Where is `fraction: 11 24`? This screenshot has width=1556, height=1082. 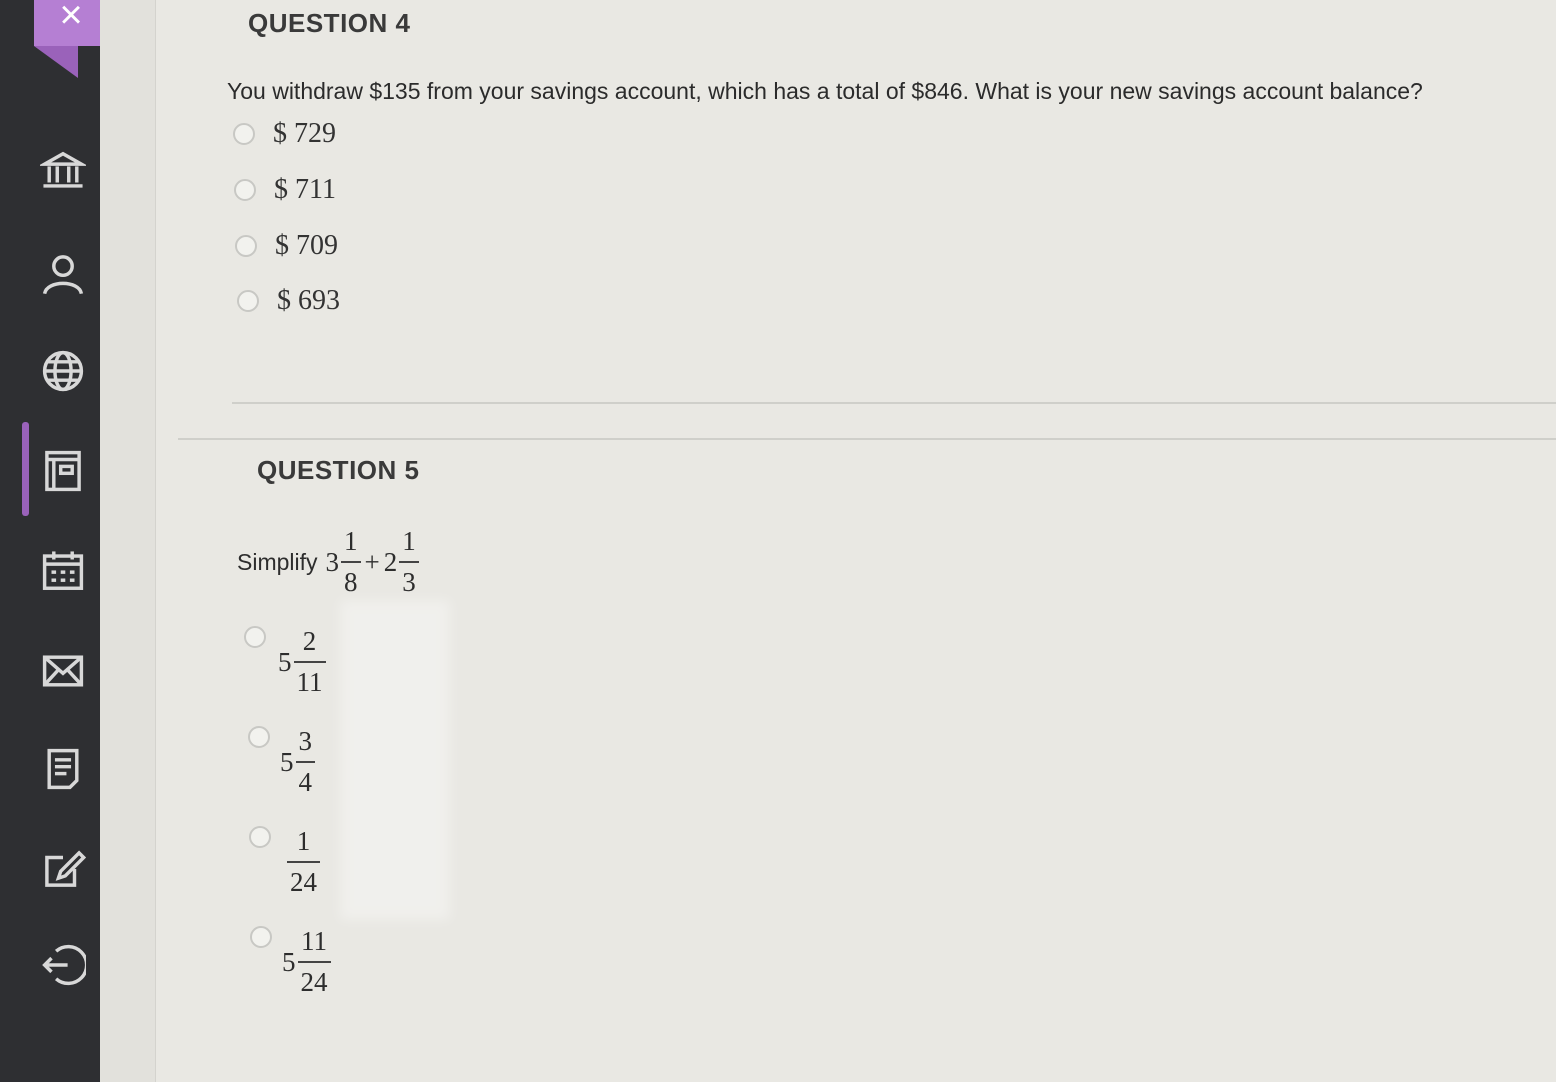 fraction: 11 24 is located at coordinates (314, 961).